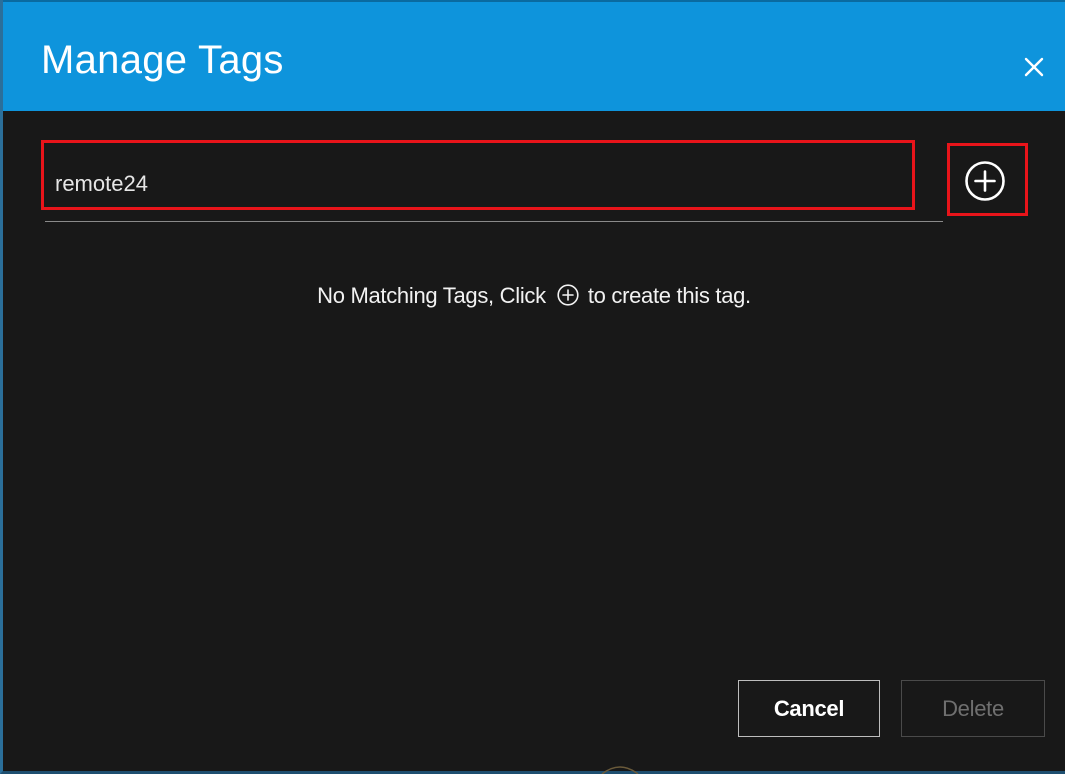 The image size is (1065, 774). What do you see at coordinates (973, 708) in the screenshot?
I see `delete-button: Delete` at bounding box center [973, 708].